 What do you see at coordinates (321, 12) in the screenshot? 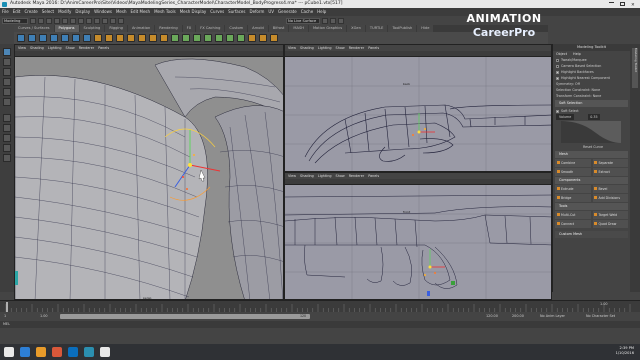
I see `menu-help: Help` at bounding box center [321, 12].